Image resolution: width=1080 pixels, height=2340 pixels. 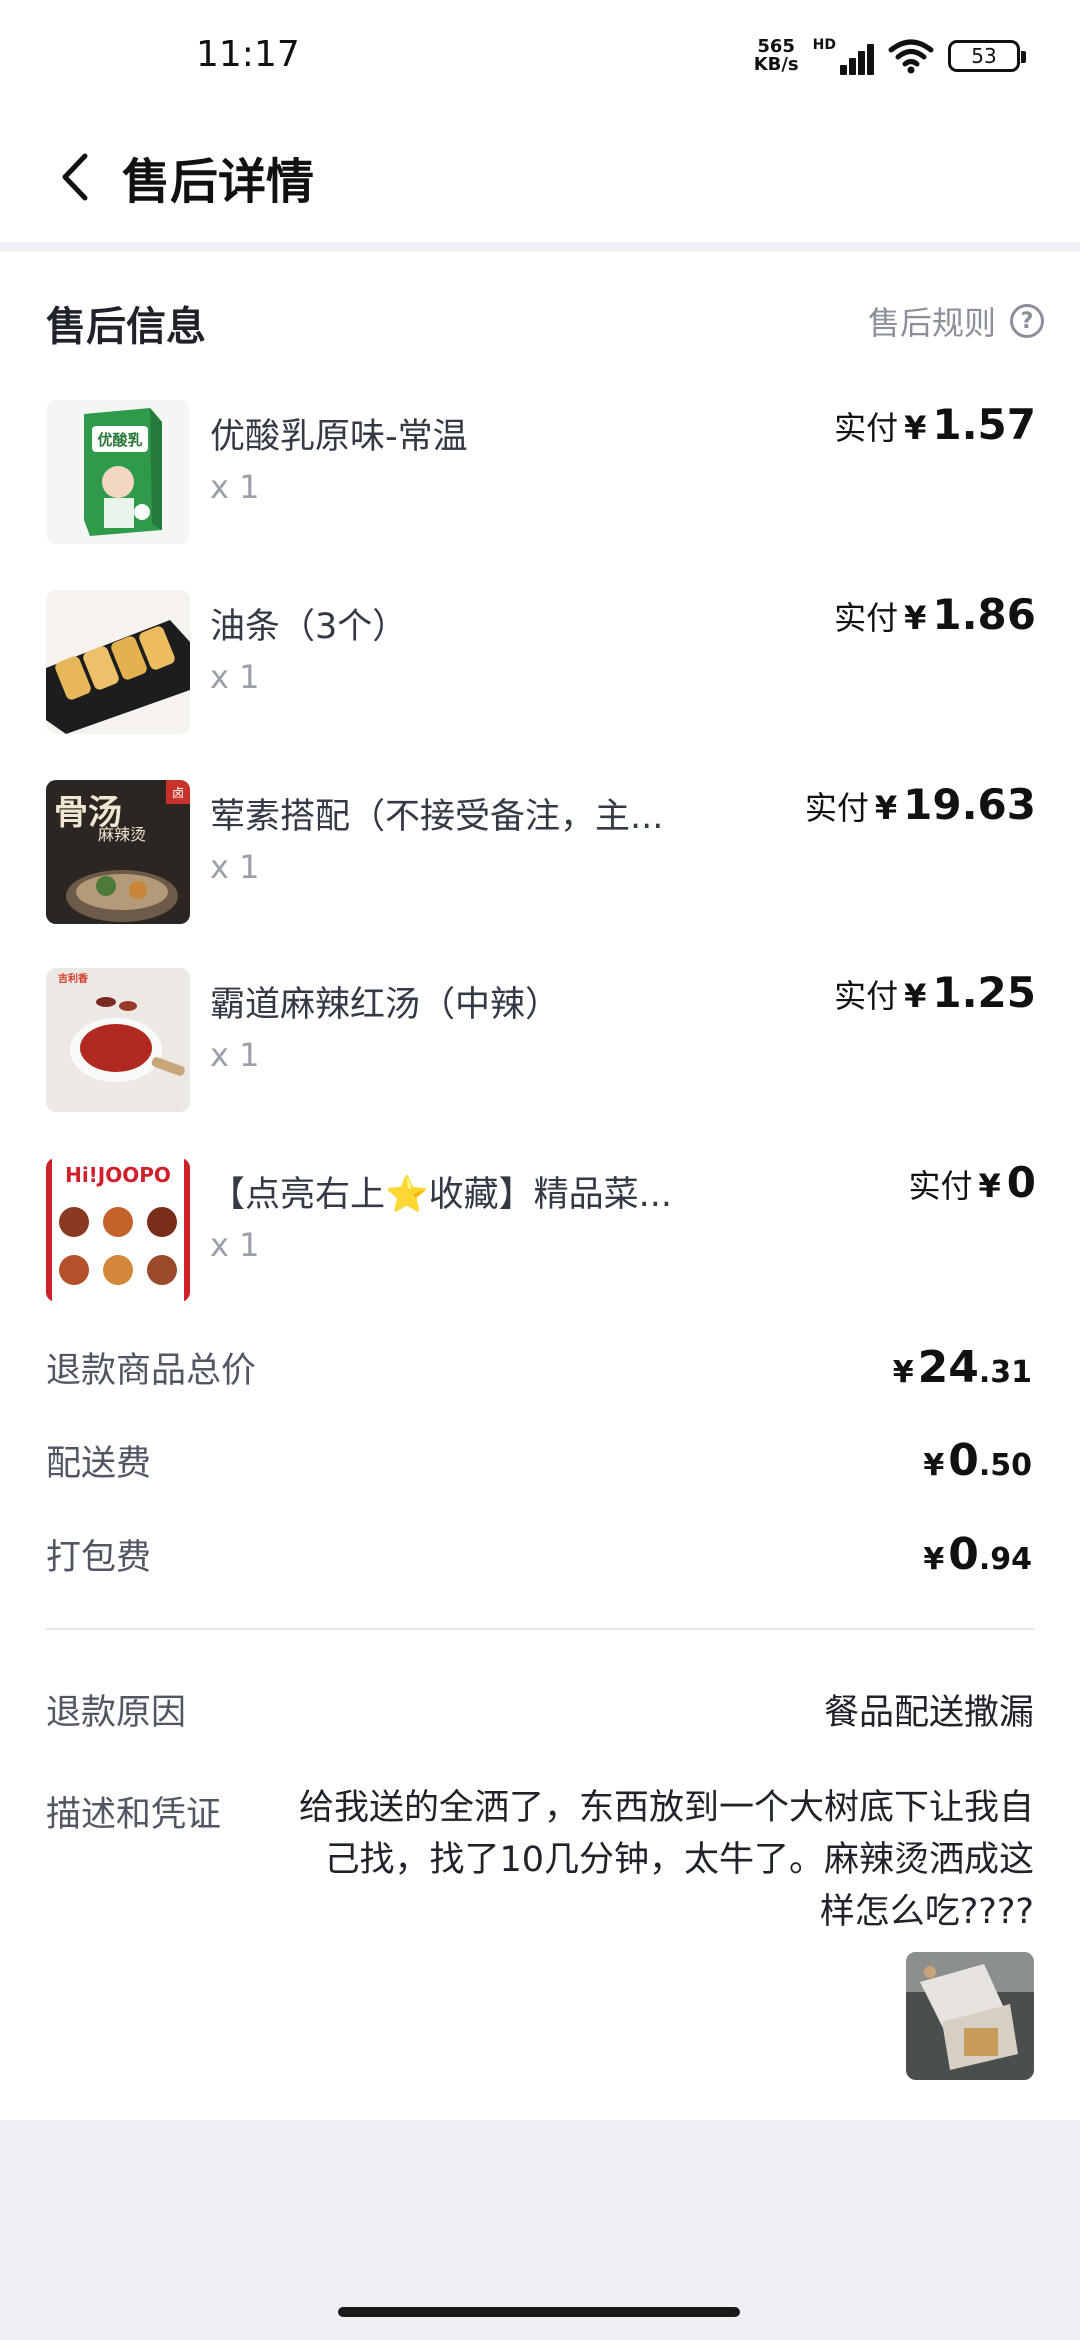 I want to click on product-paid-price: 实付 ¥ 1.86, so click(x=935, y=614).